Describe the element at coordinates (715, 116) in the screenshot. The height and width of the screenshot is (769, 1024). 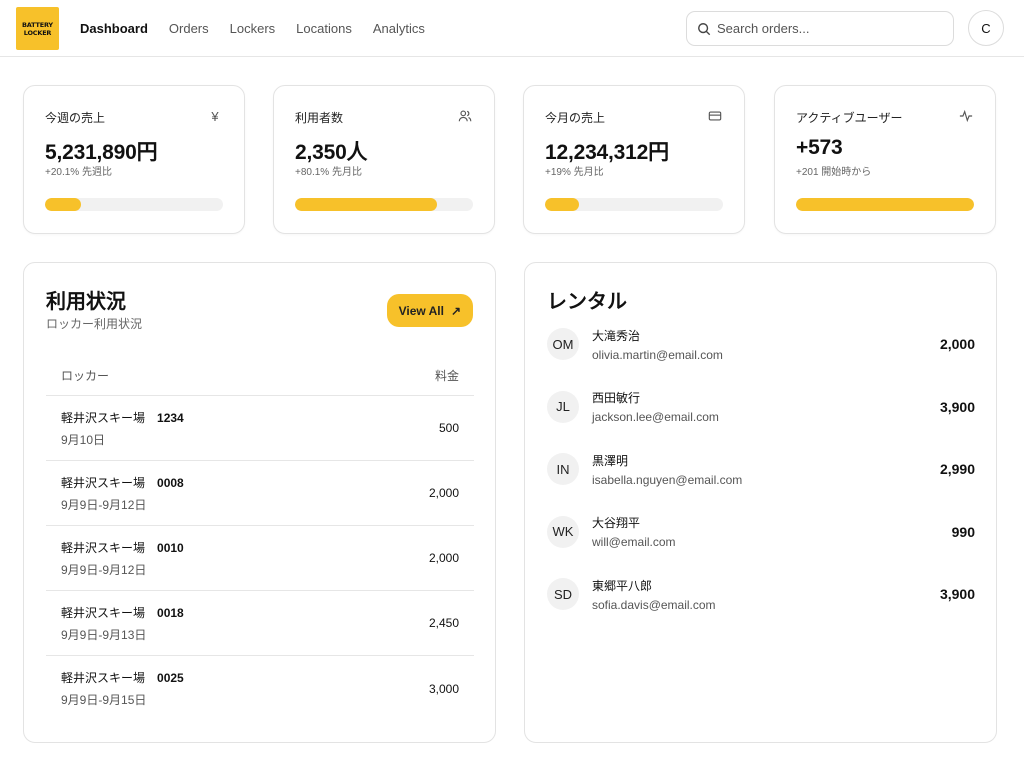
I see `credit-card-icon` at that location.